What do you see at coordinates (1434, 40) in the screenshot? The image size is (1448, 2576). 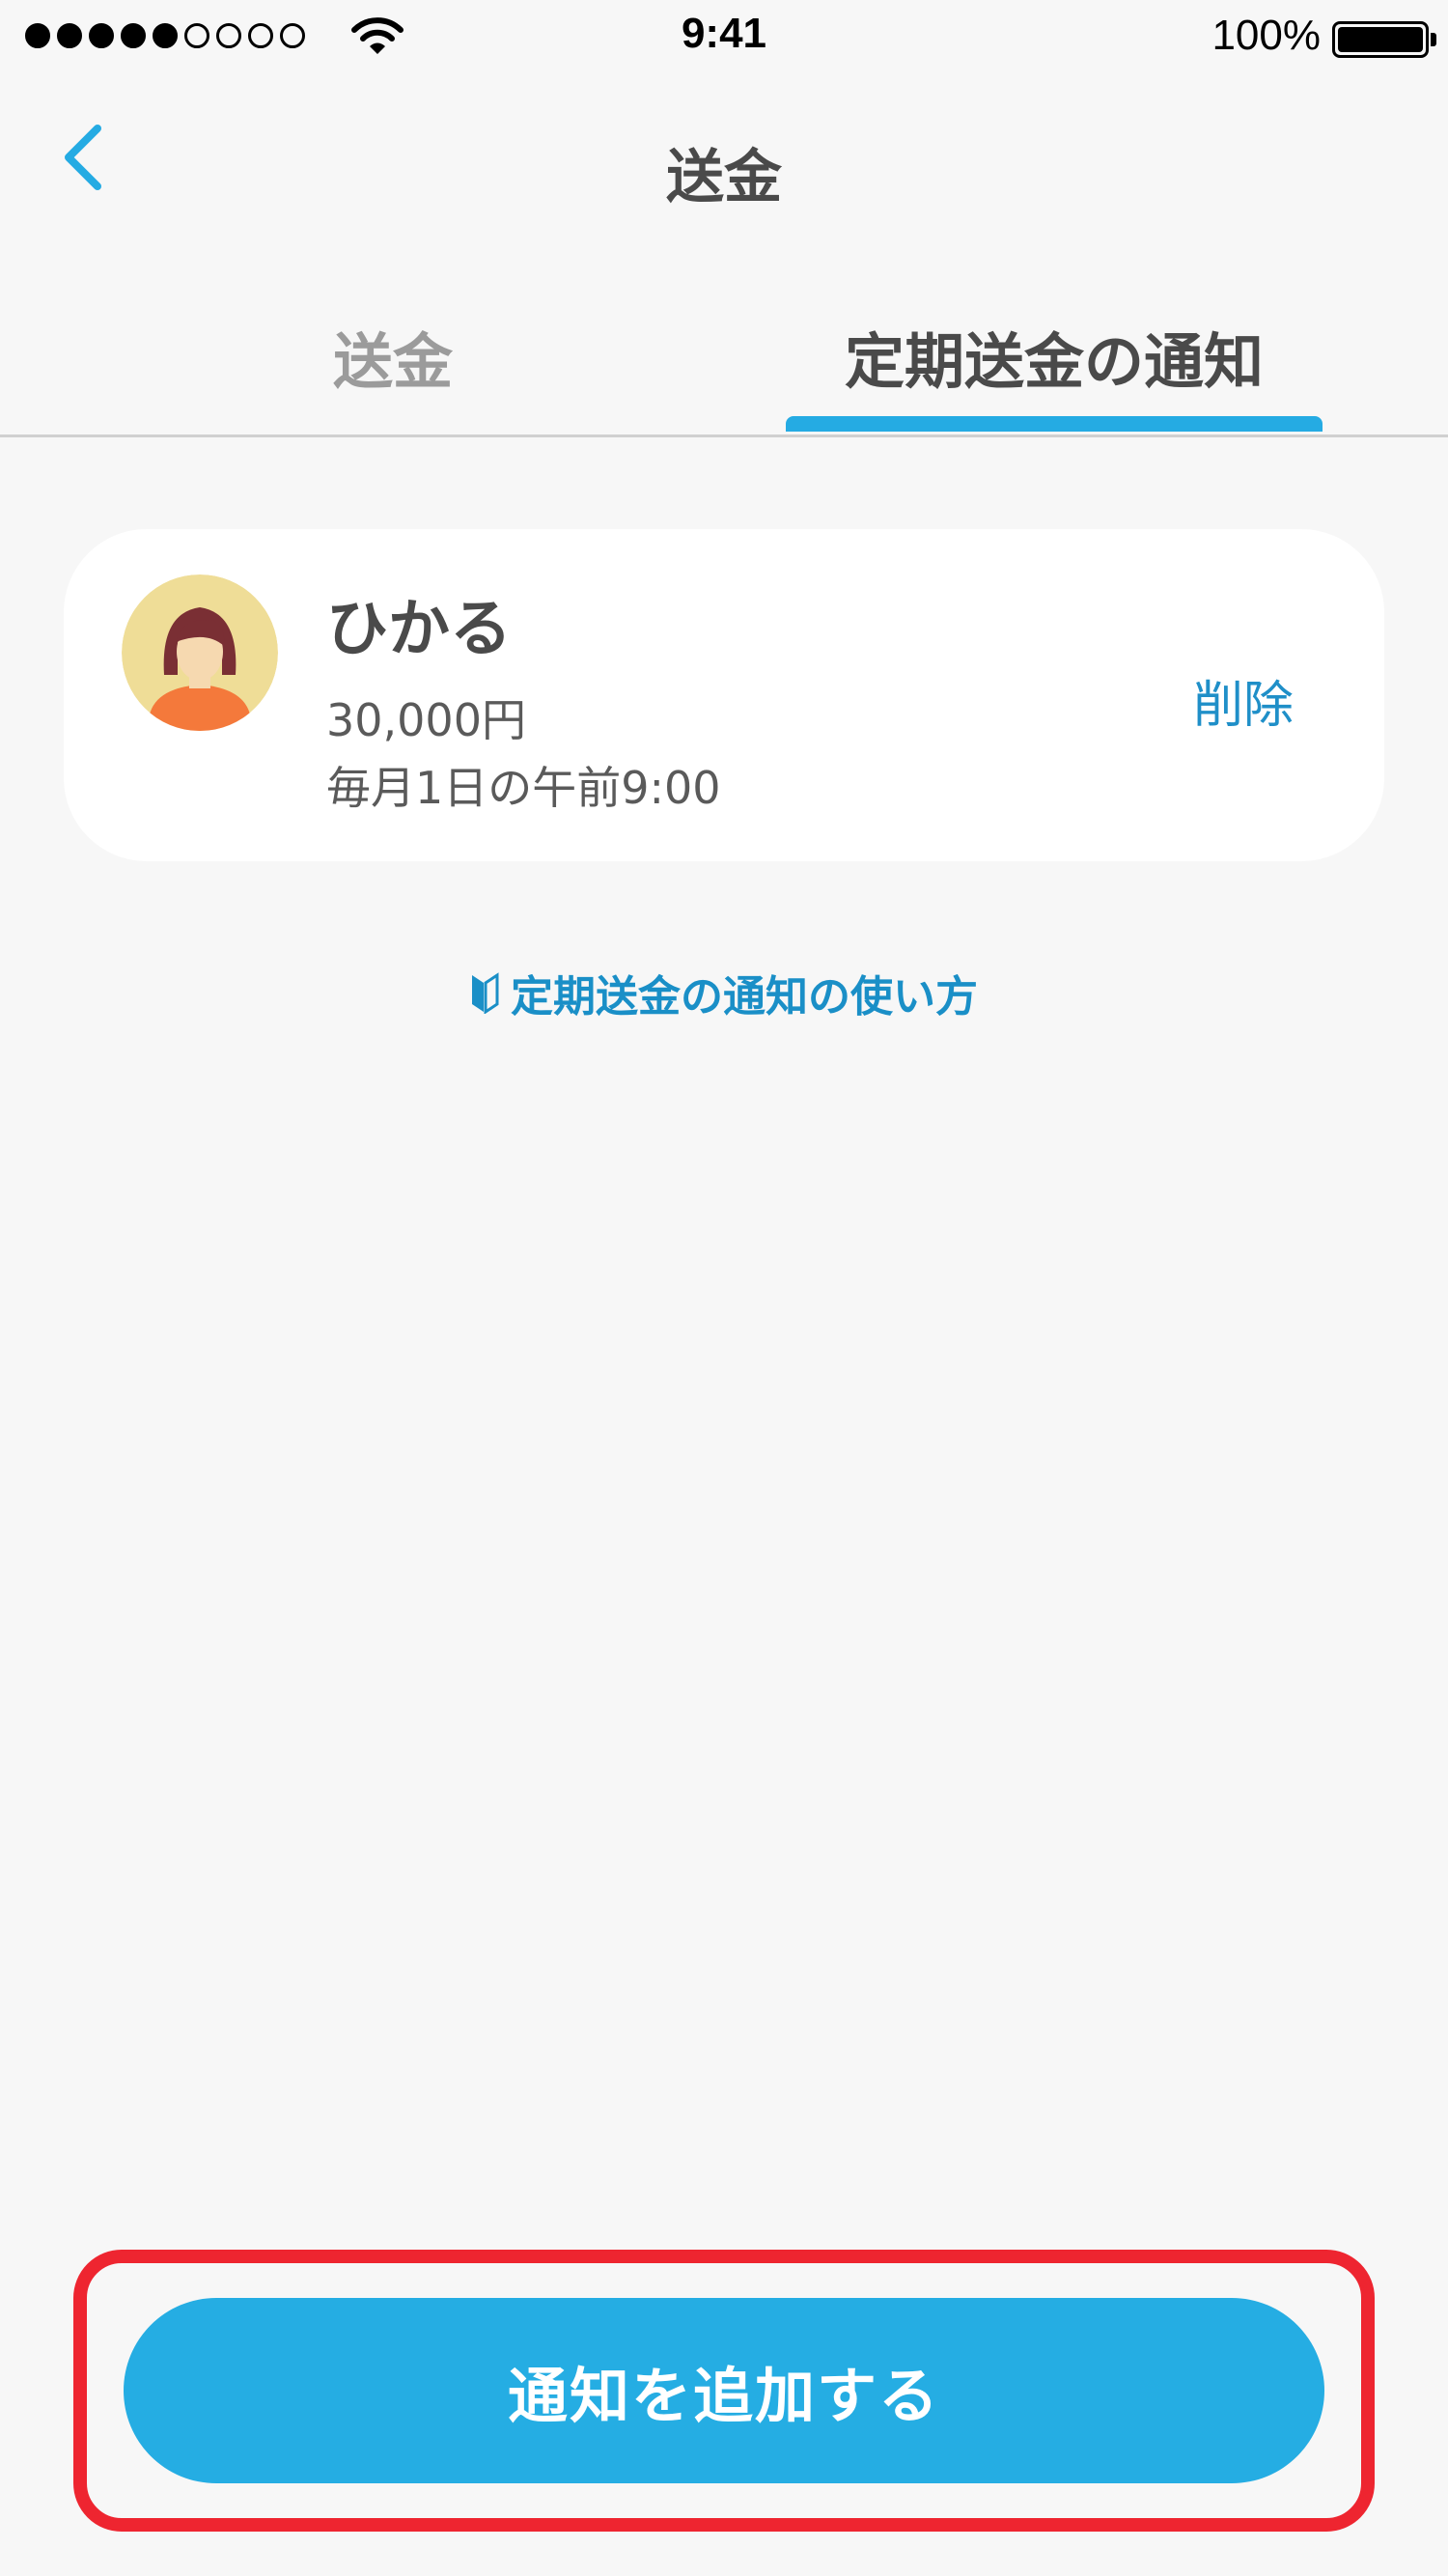 I see `battery-tip` at bounding box center [1434, 40].